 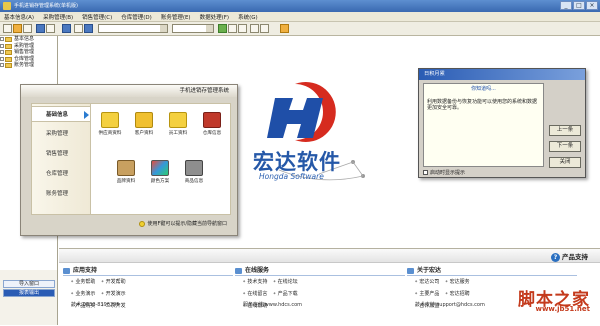 I want to click on show-on-start-checkbox: 启动时显示提示, so click(x=444, y=172).